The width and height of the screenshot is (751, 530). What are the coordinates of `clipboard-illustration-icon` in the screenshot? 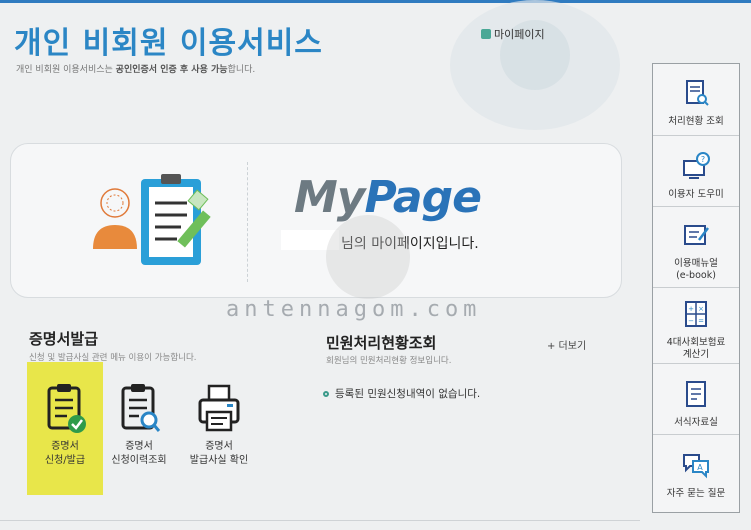 It's located at (152, 219).